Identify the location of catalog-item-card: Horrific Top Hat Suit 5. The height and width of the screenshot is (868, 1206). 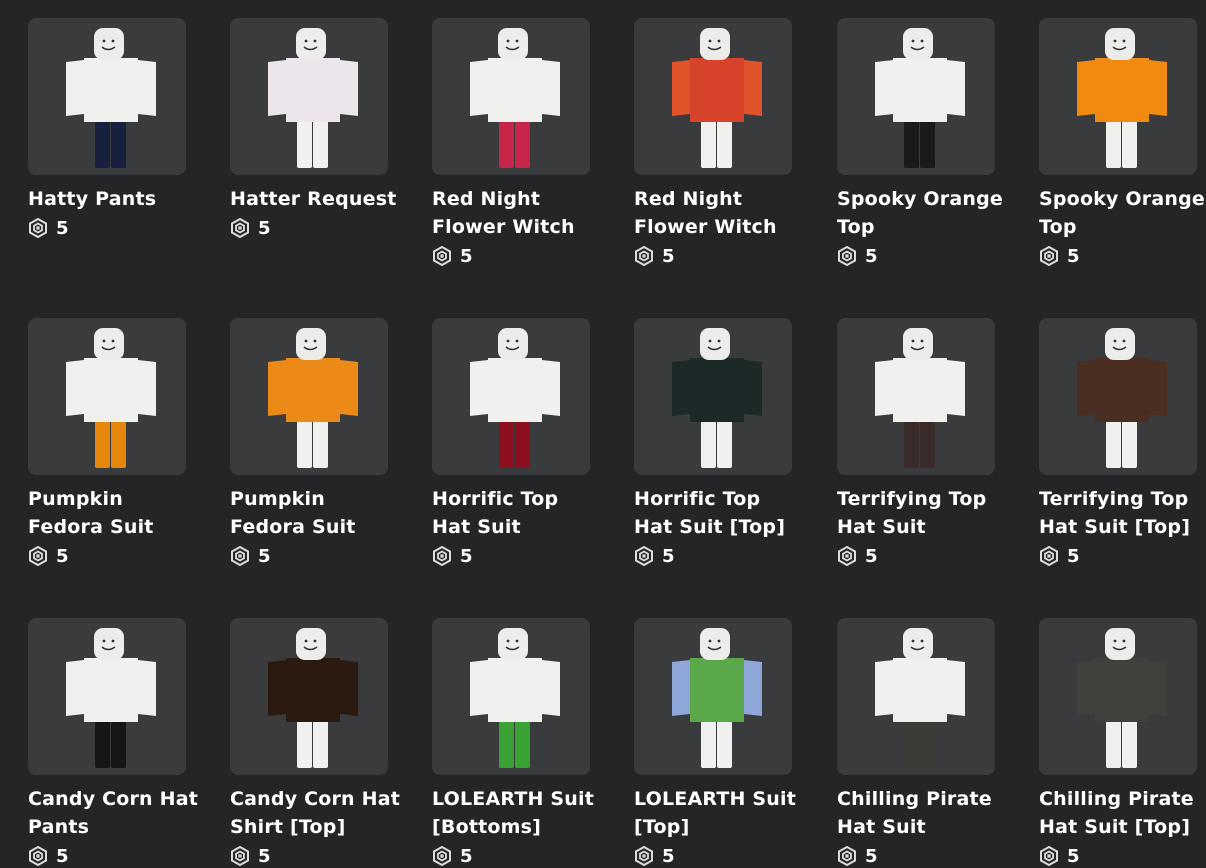
(512, 443).